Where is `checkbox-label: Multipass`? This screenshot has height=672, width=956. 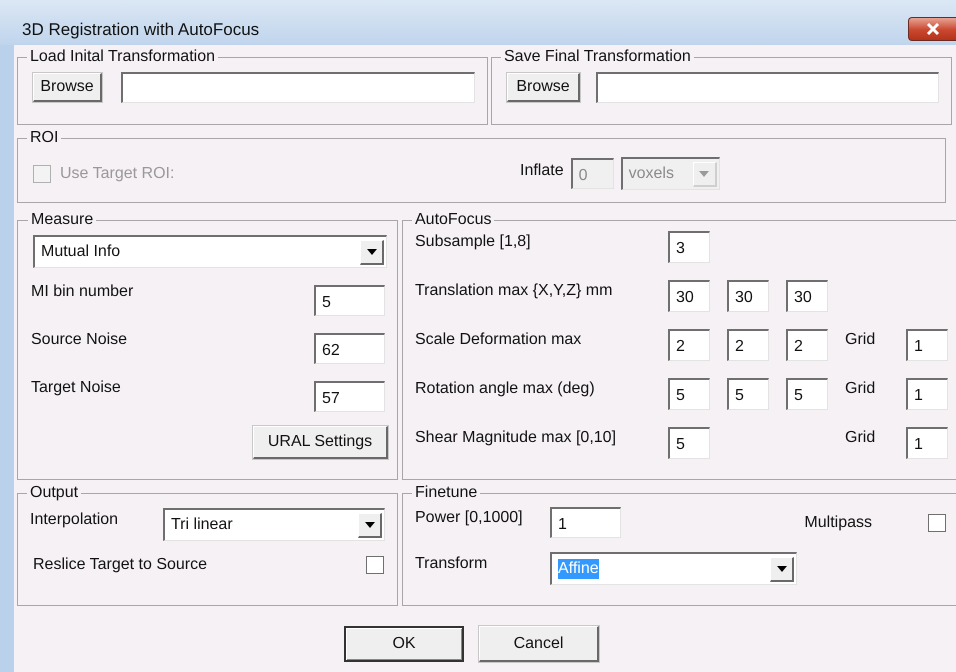
checkbox-label: Multipass is located at coordinates (838, 523).